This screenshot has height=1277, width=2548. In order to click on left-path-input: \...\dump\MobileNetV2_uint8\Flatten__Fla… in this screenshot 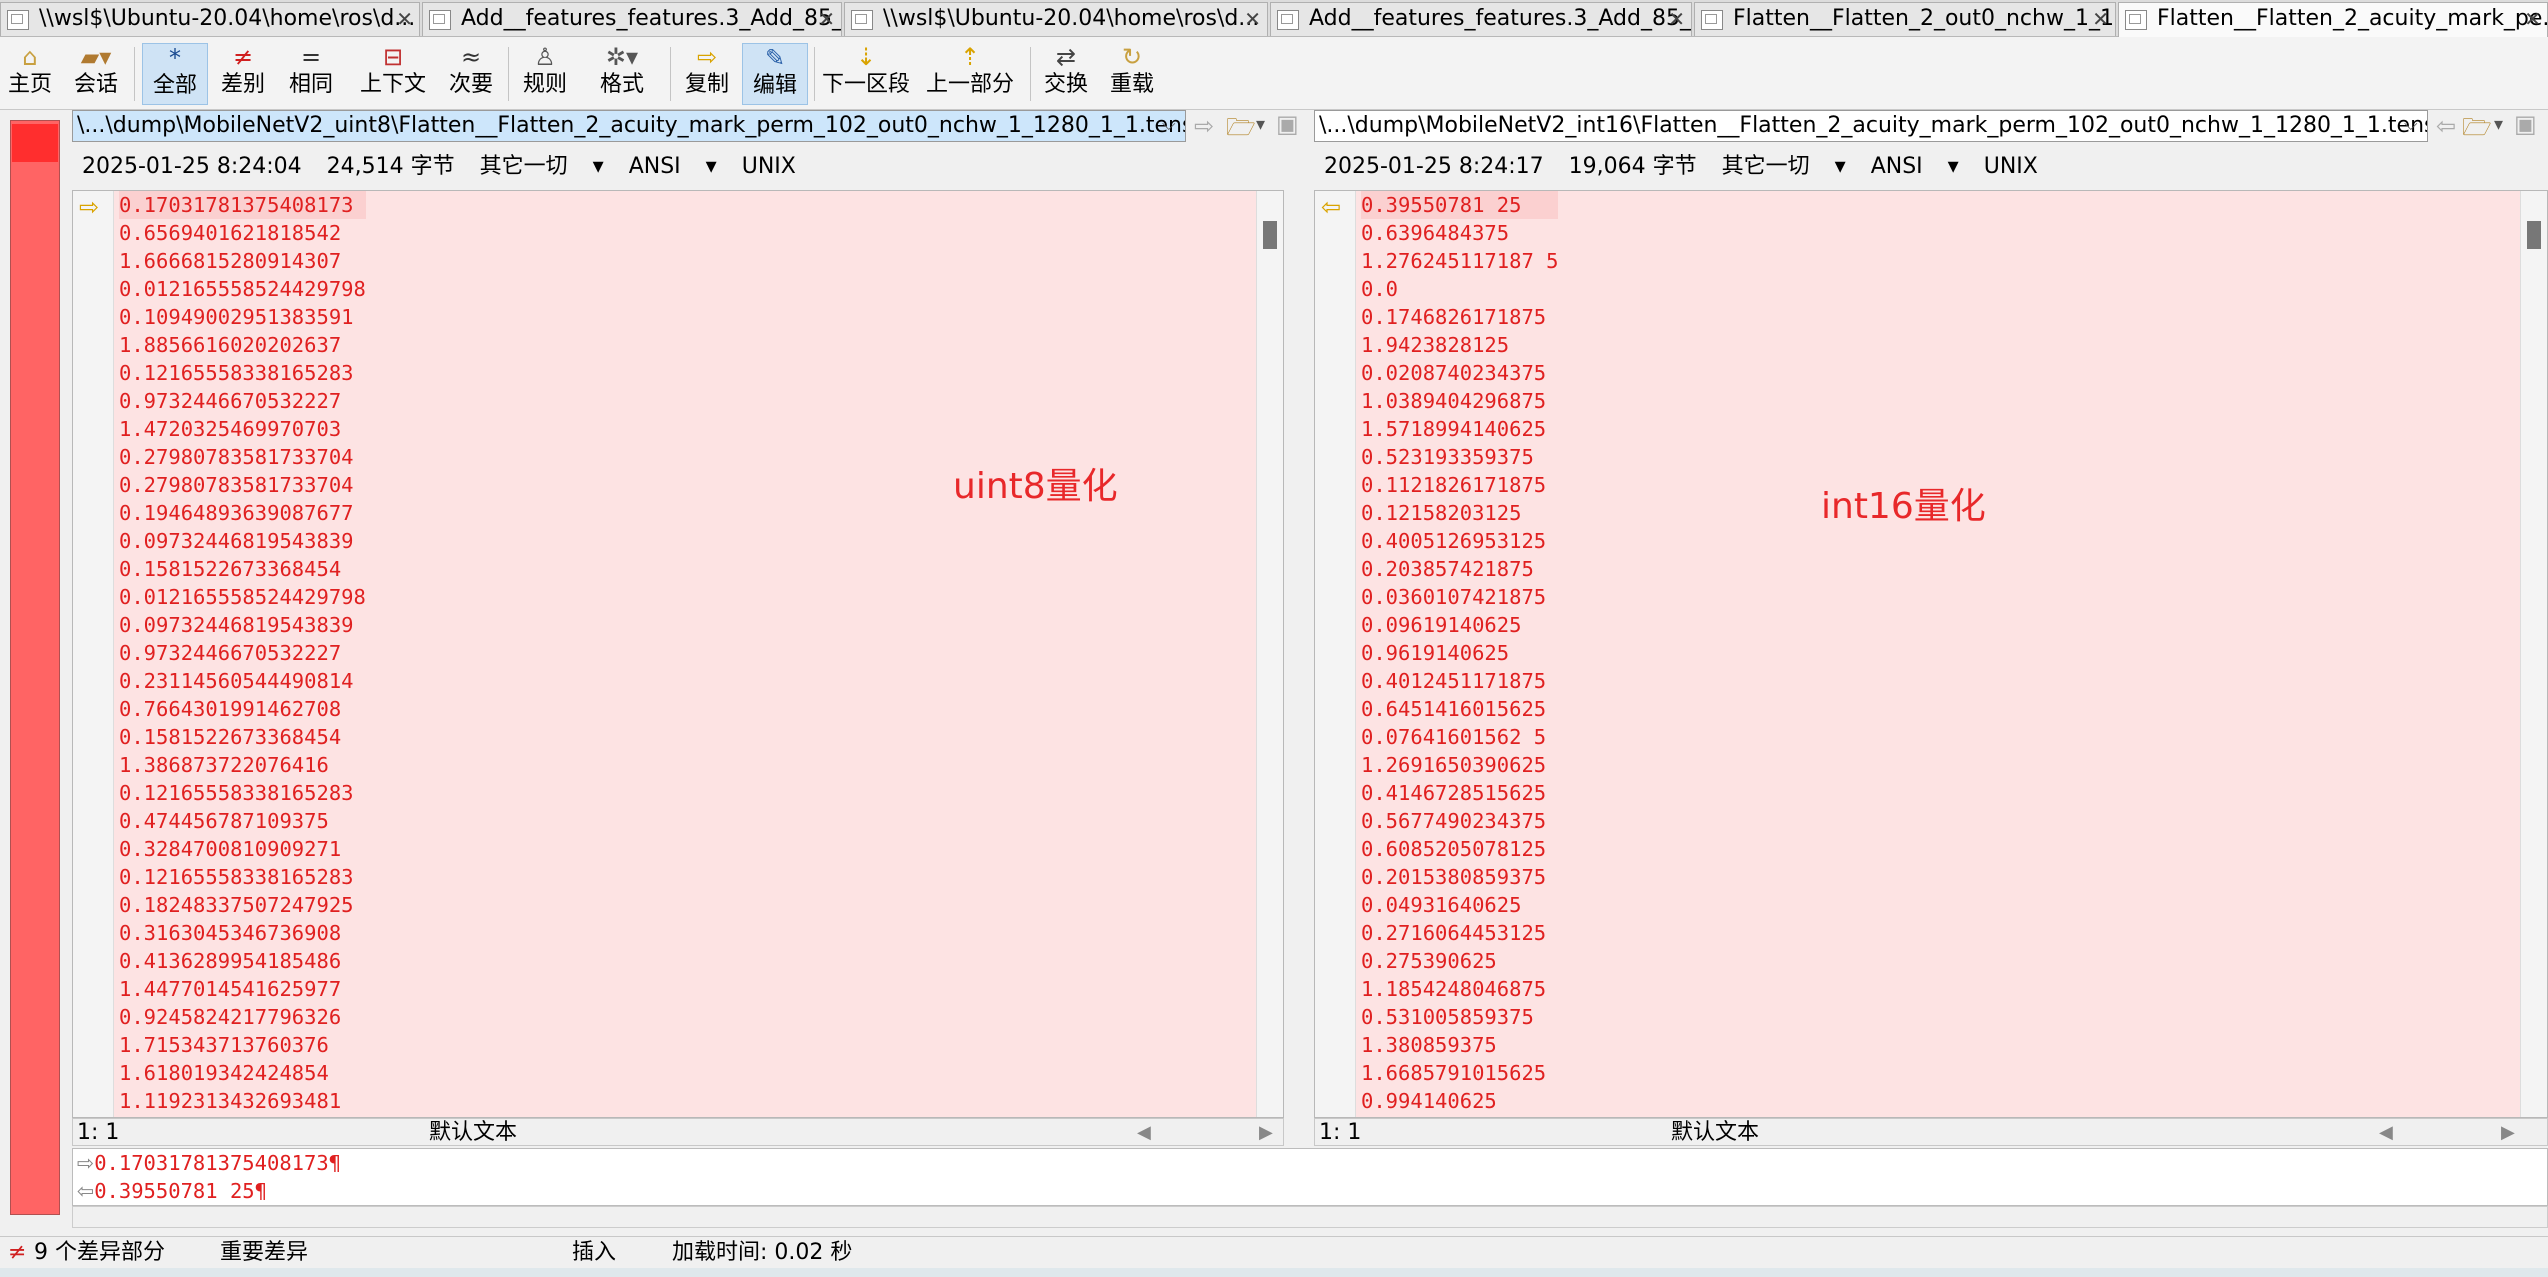, I will do `click(629, 126)`.